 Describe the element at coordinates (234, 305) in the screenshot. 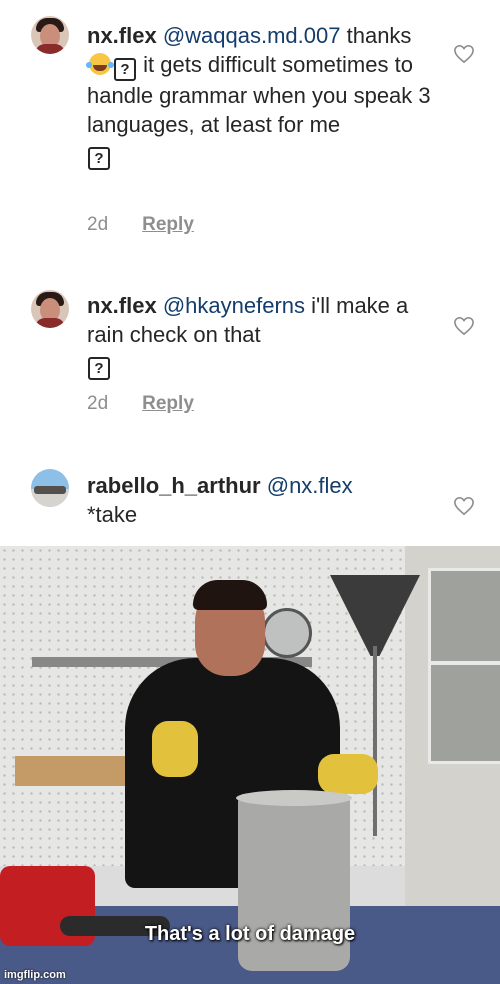

I see `comment-mention: @hkayneferns` at that location.